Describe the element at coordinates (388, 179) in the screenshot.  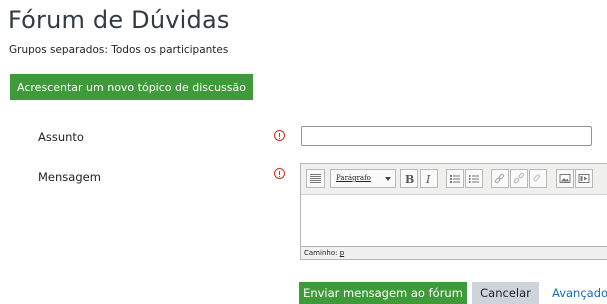
I see `chevron-down-icon` at that location.